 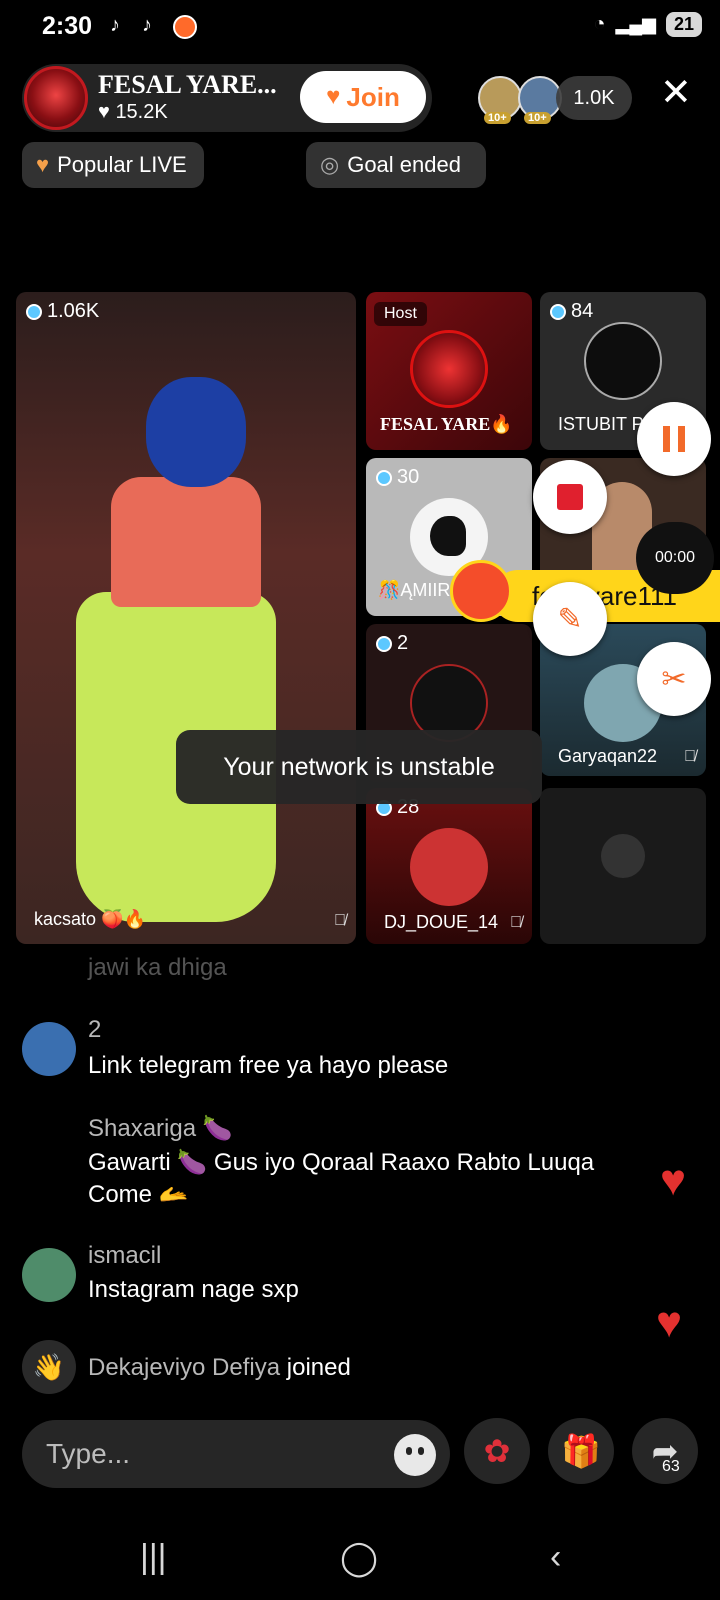 I want to click on close-icon: ✕, so click(x=676, y=93).